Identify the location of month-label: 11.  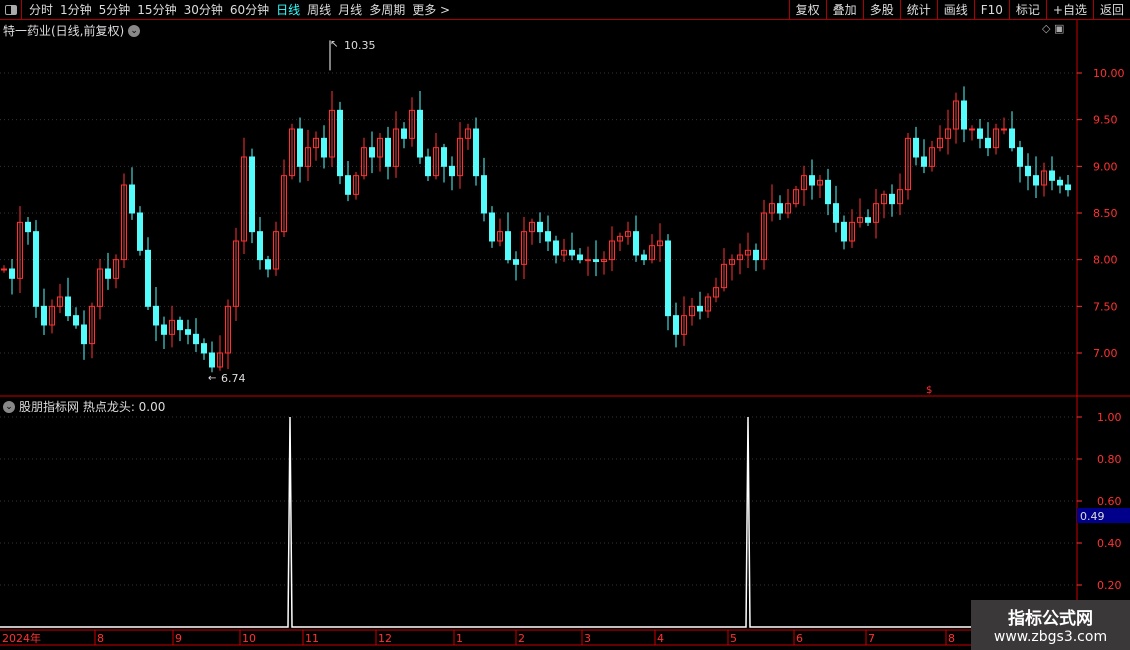
(312, 638).